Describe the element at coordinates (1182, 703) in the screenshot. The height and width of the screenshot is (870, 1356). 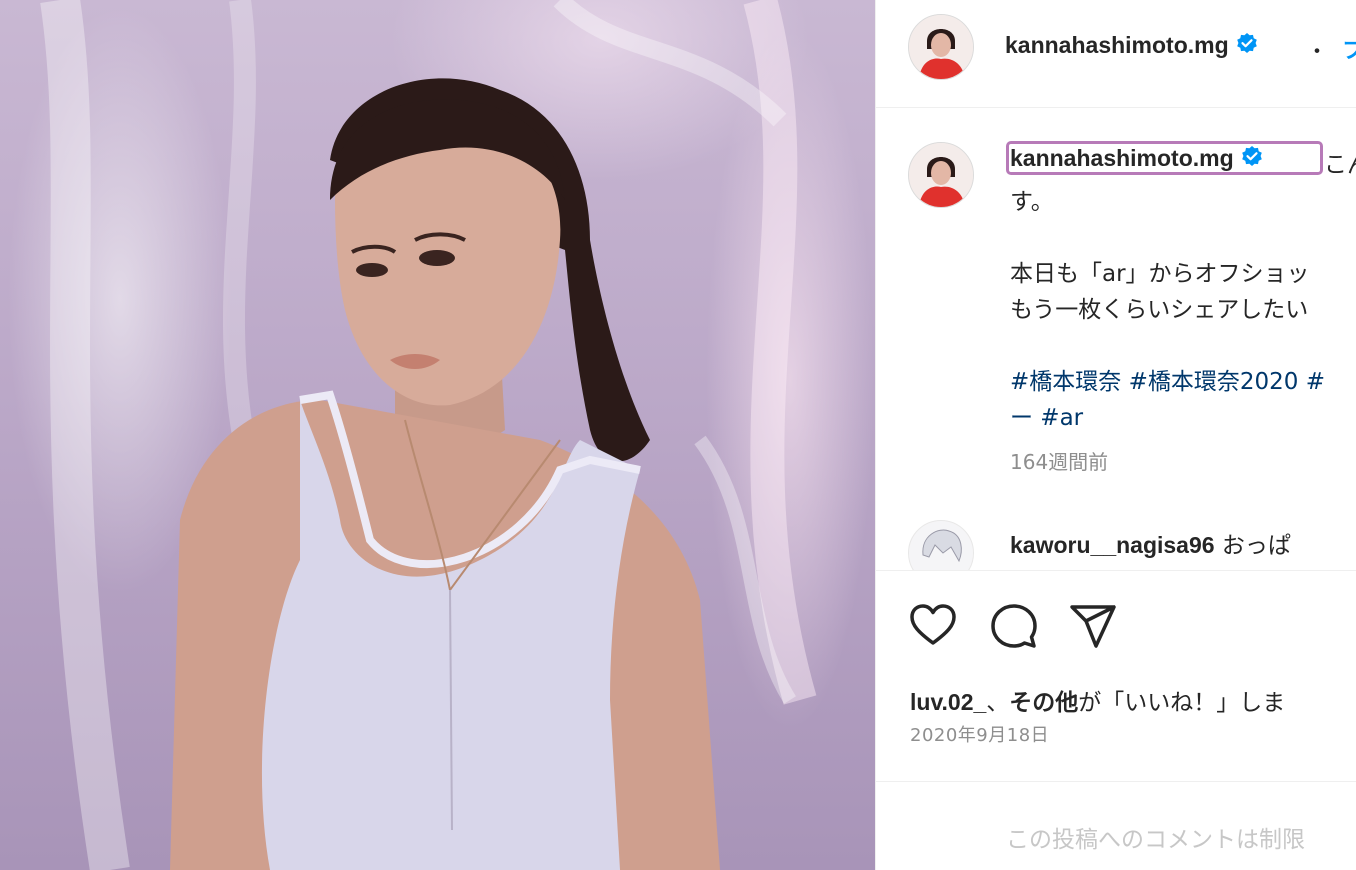
I see `likes-suffix: が「いいね！」しま` at that location.